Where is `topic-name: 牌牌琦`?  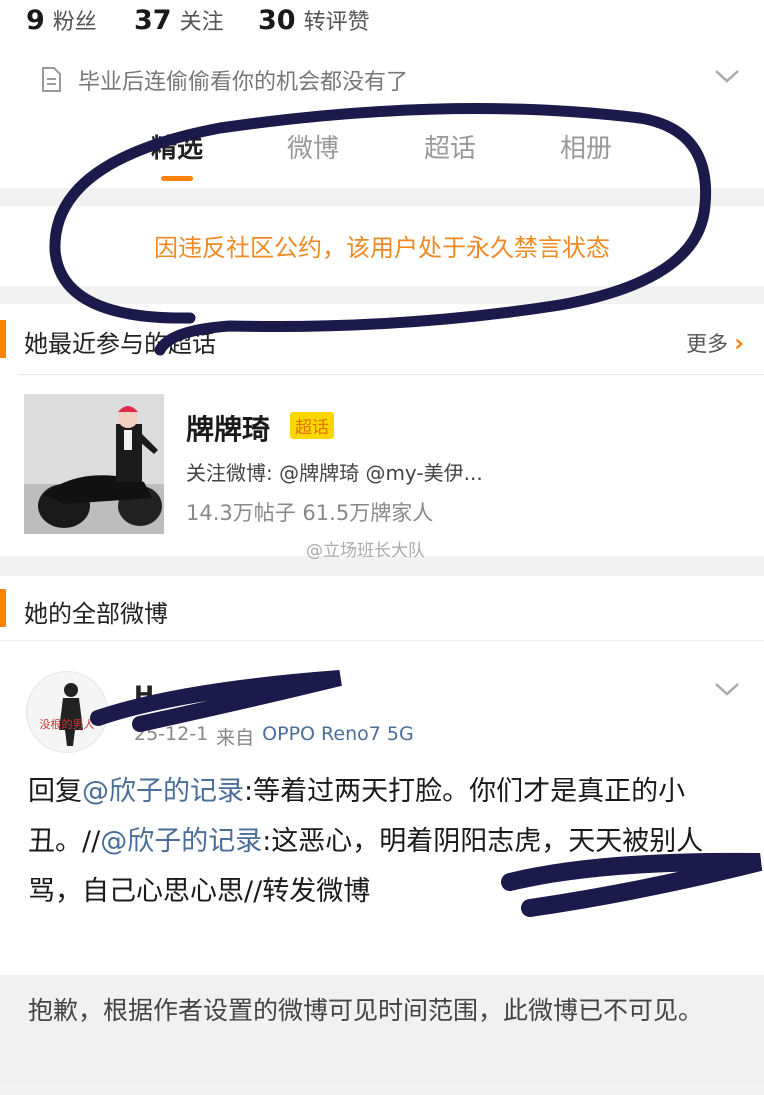
topic-name: 牌牌琦 is located at coordinates (228, 428).